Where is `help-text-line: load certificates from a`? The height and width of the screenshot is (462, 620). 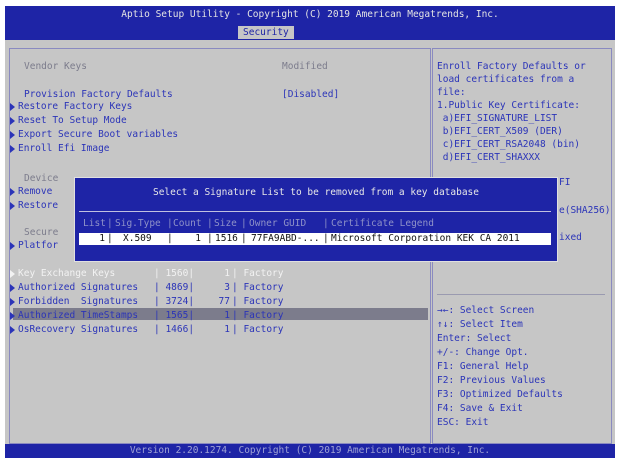
help-text-line: load certificates from a is located at coordinates (506, 79).